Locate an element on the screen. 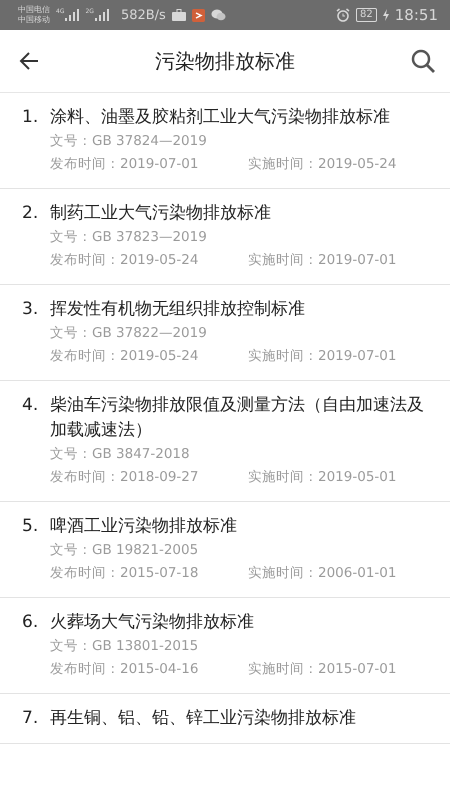 Image resolution: width=450 pixels, height=800 pixels. standard-title: 涂料、油墨及胶粘剂工业大气污染物排放标准 is located at coordinates (220, 117).